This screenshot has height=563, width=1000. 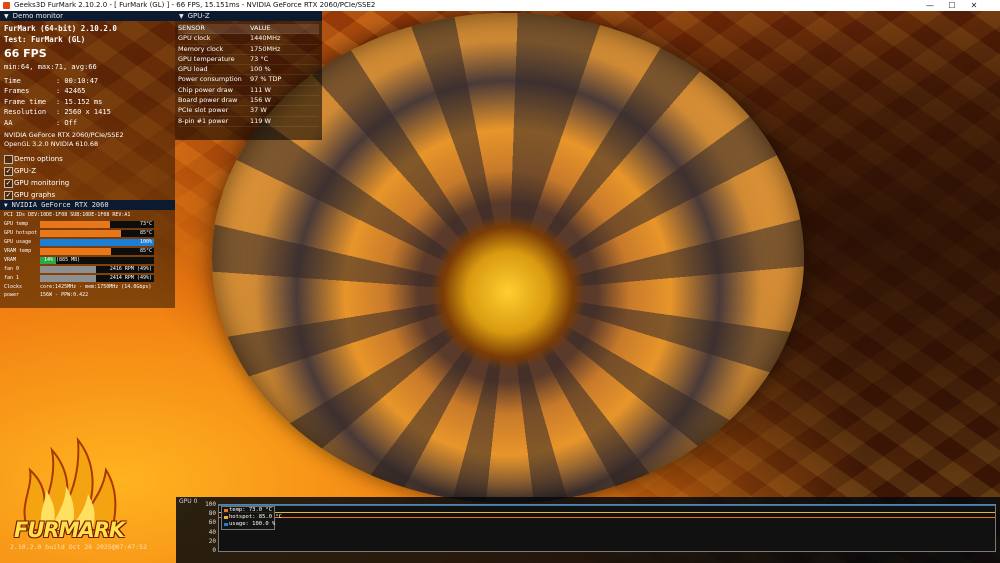 I want to click on gpu-bar-row: VRAM temp 85°C, so click(x=87, y=251).